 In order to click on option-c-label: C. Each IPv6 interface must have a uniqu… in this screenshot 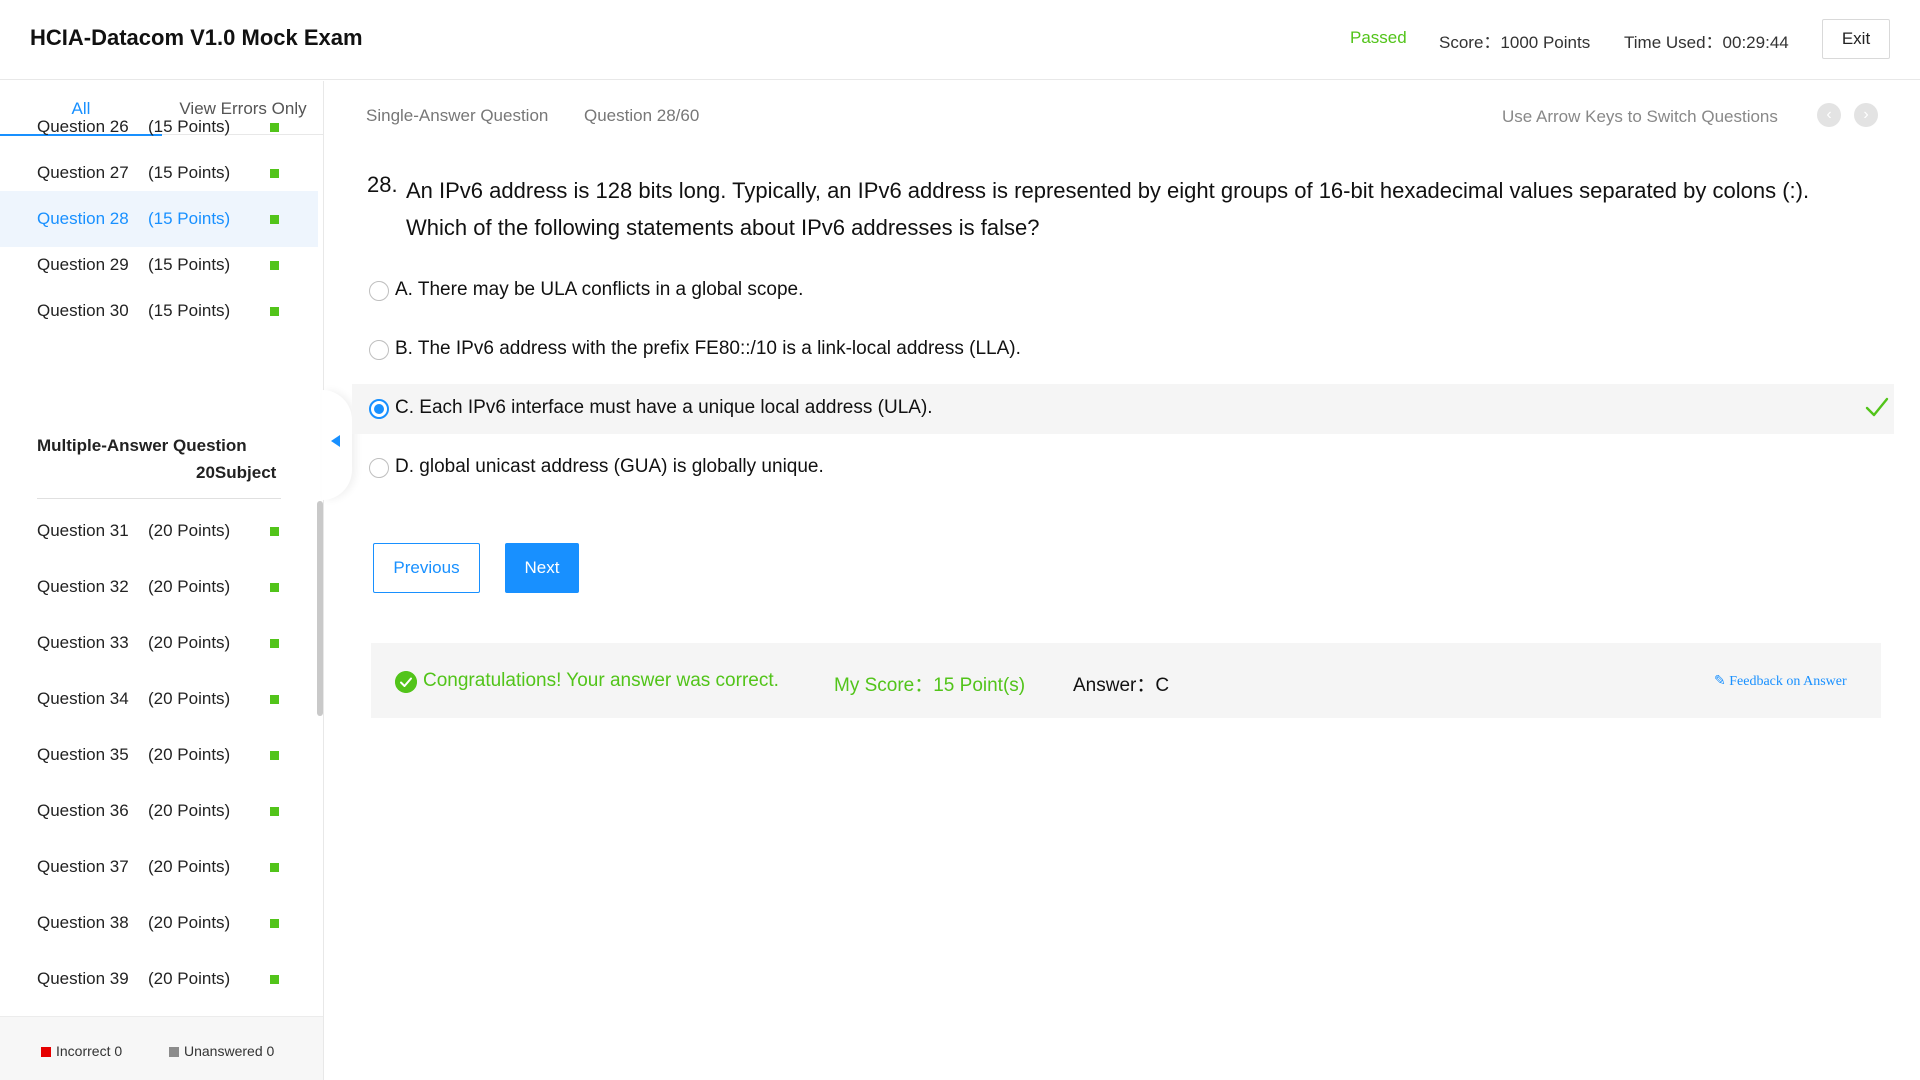, I will do `click(664, 407)`.